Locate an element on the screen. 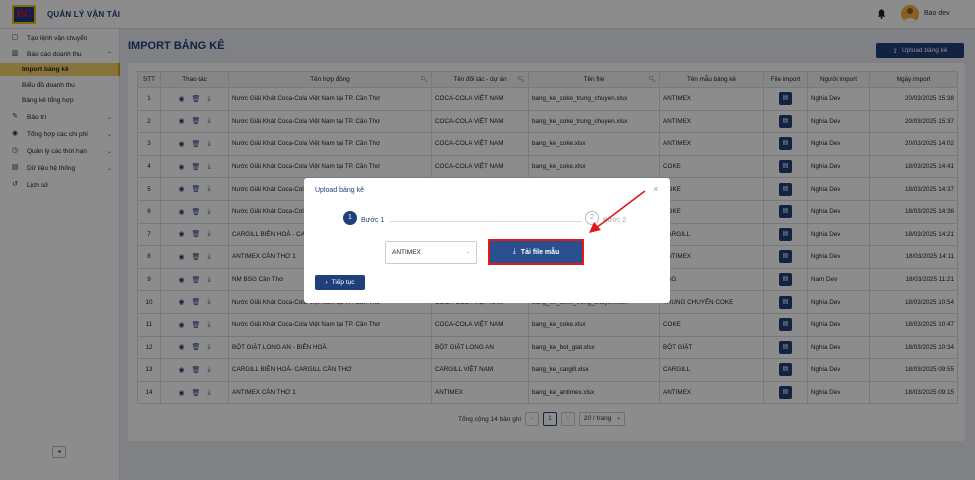  download-icon: ⤓ is located at coordinates (514, 251).